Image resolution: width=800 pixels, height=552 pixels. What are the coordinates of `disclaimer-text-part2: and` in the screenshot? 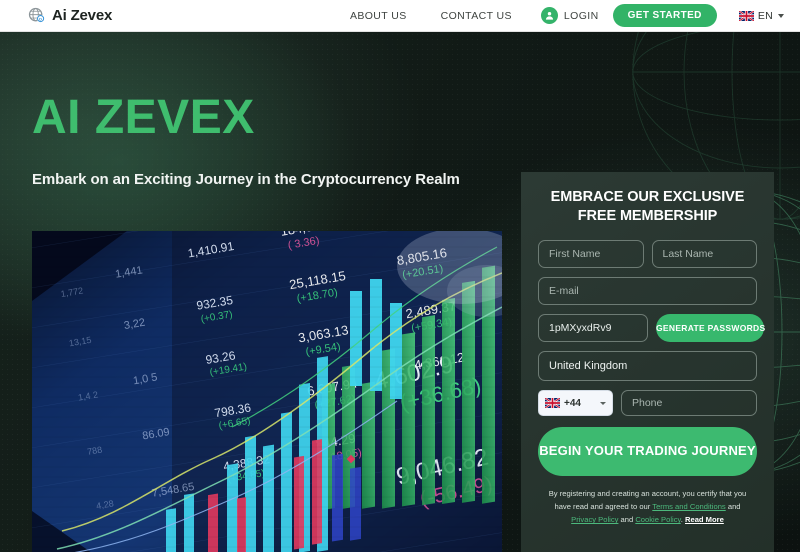 It's located at (733, 507).